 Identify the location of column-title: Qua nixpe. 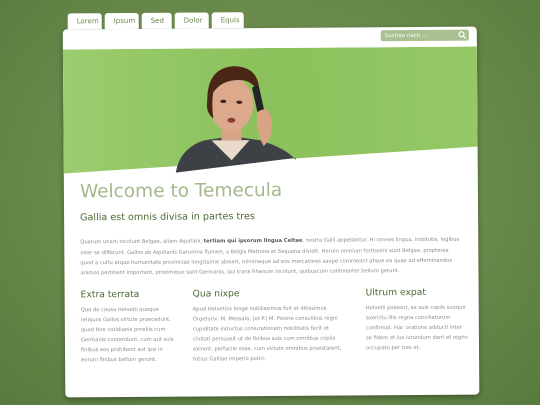
(216, 294).